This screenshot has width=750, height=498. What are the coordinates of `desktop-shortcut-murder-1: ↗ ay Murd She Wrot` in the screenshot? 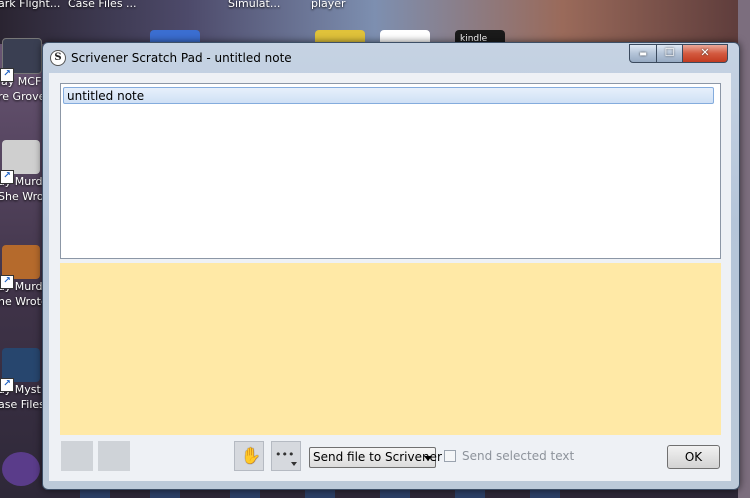 It's located at (24, 172).